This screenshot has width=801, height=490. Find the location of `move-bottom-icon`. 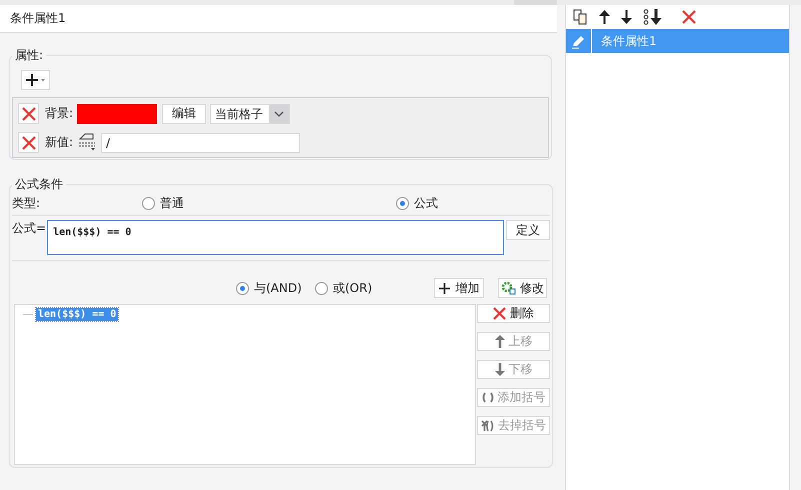

move-bottom-icon is located at coordinates (653, 17).